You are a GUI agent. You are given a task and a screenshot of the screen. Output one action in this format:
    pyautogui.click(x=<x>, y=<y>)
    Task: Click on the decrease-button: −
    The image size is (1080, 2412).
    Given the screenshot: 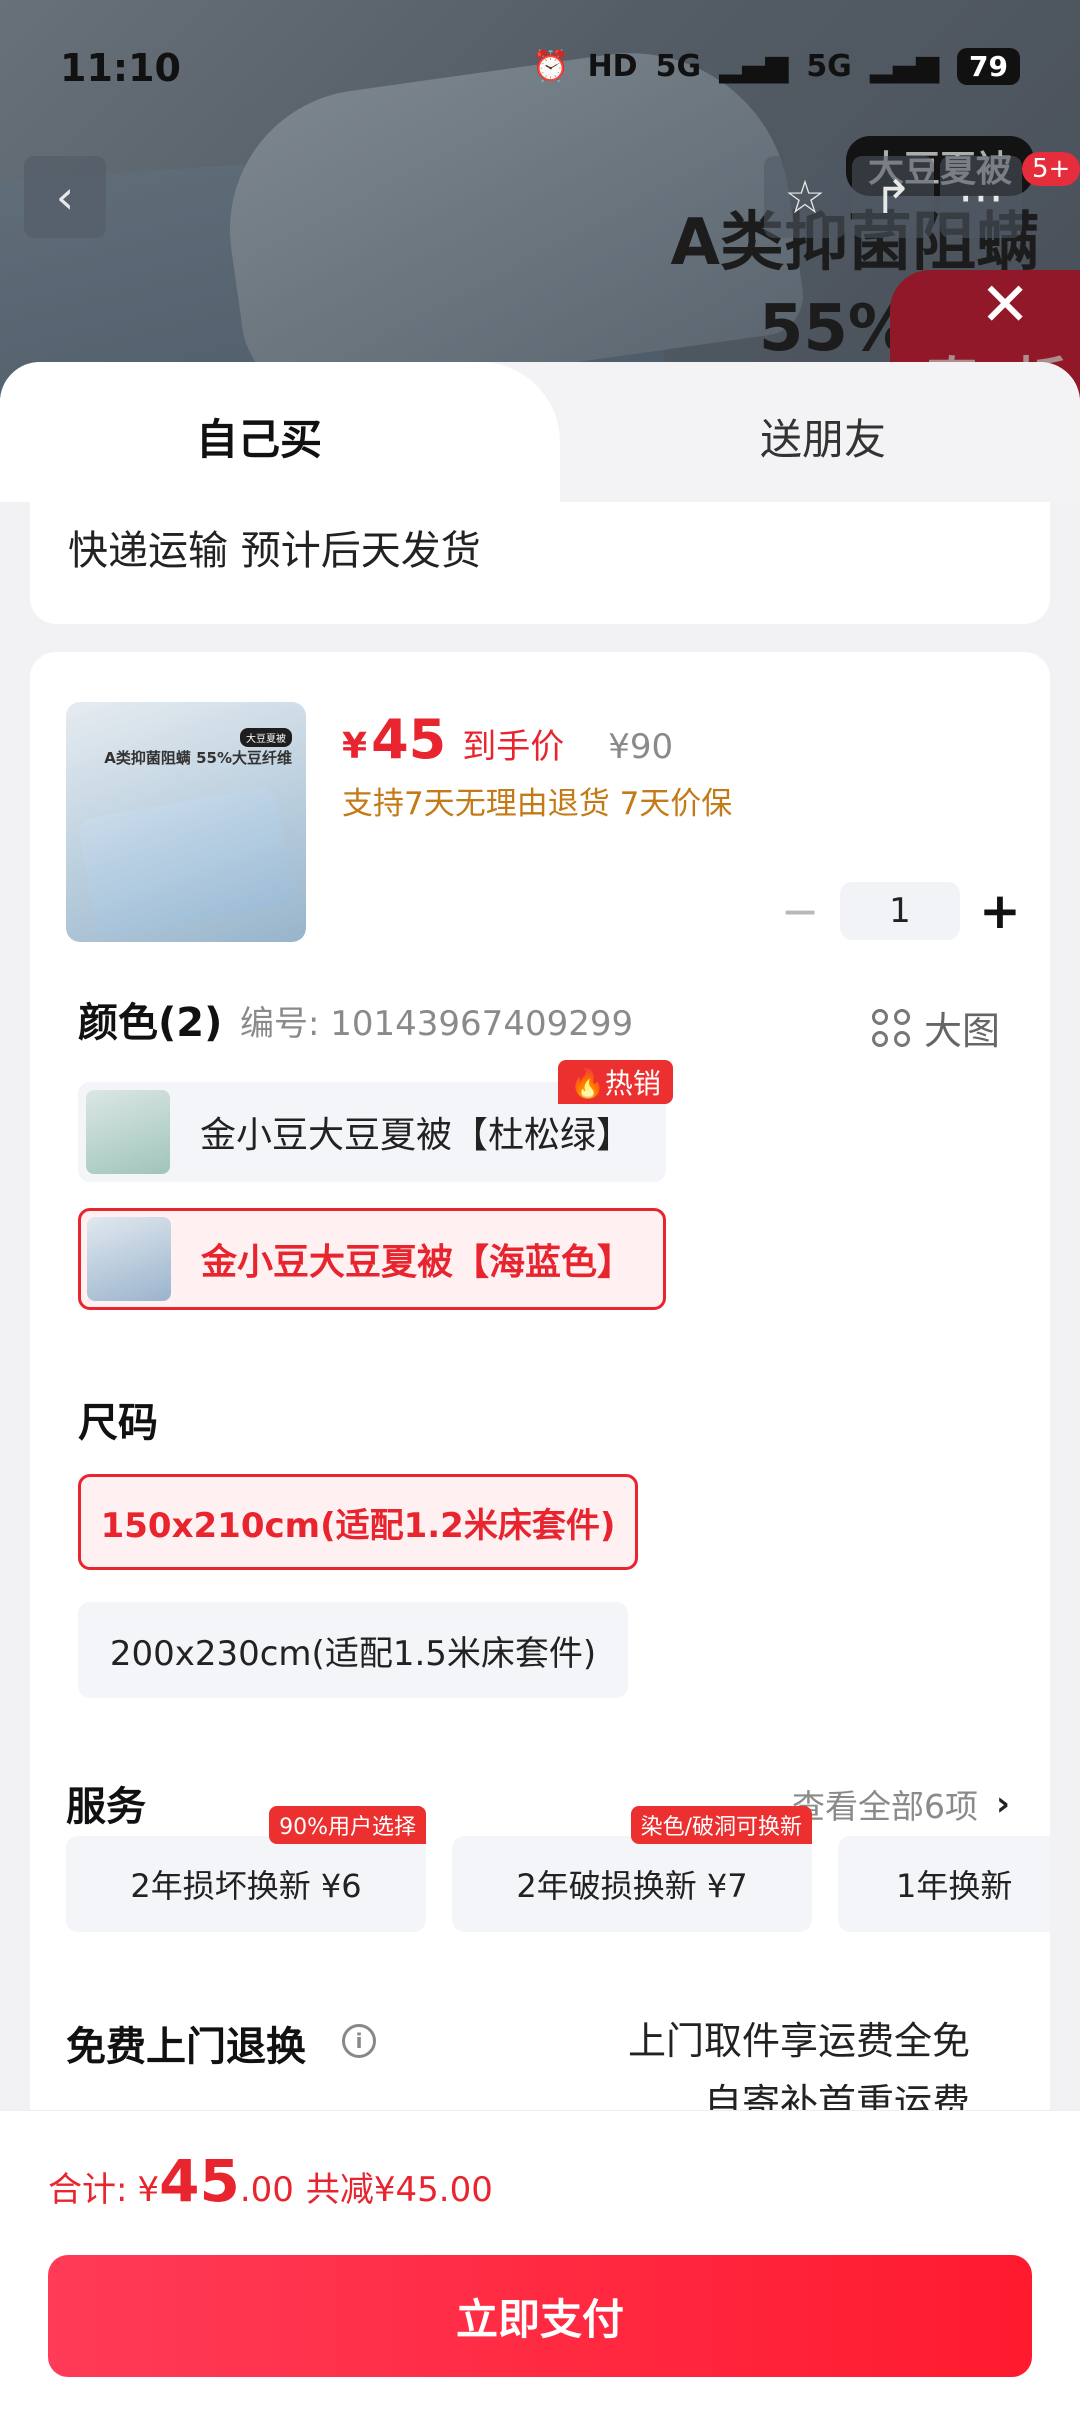 What is the action you would take?
    pyautogui.click(x=800, y=911)
    